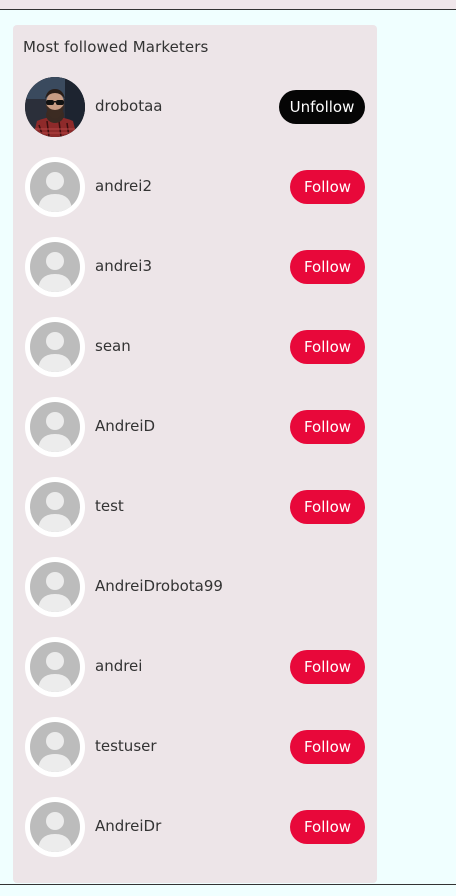  I want to click on username: andrei3, so click(123, 266).